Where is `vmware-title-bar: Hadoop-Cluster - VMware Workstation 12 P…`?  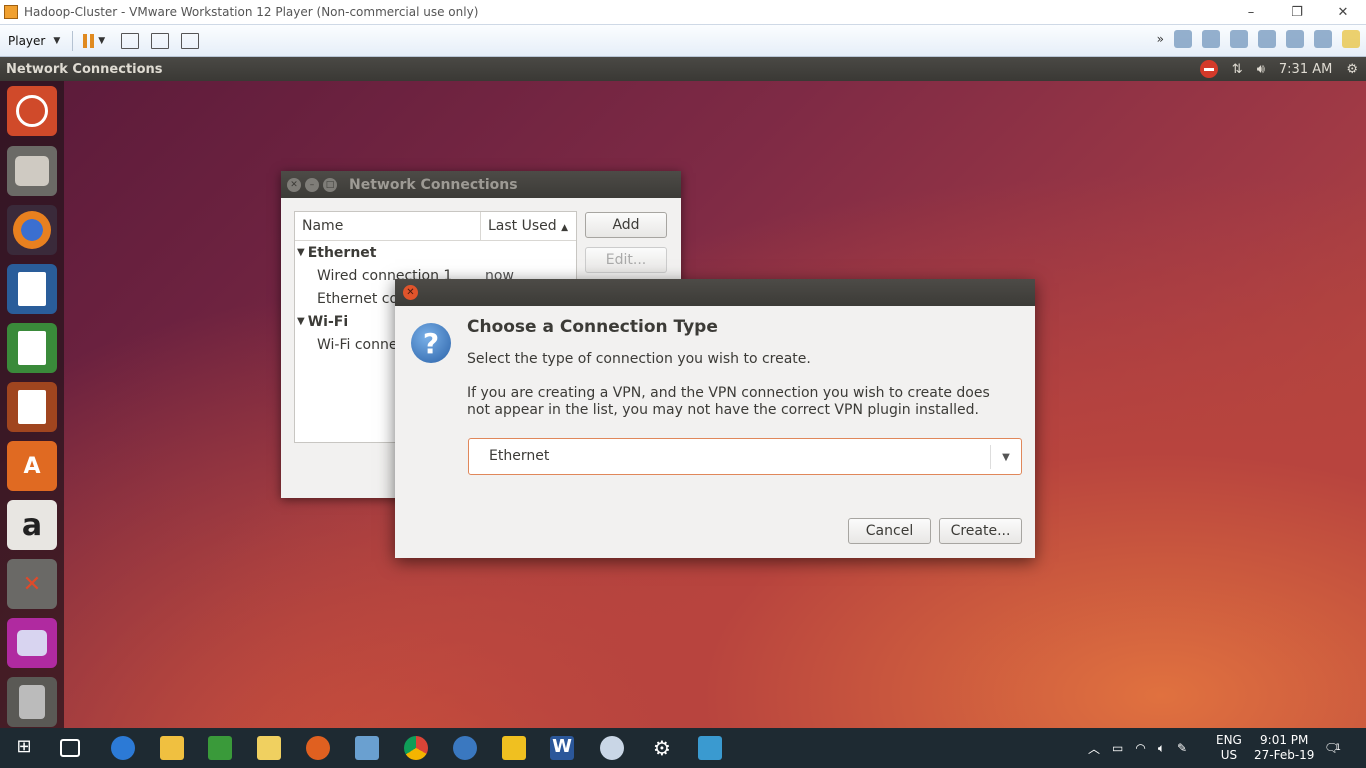
vmware-title-bar: Hadoop-Cluster - VMware Workstation 12 P… is located at coordinates (683, 12).